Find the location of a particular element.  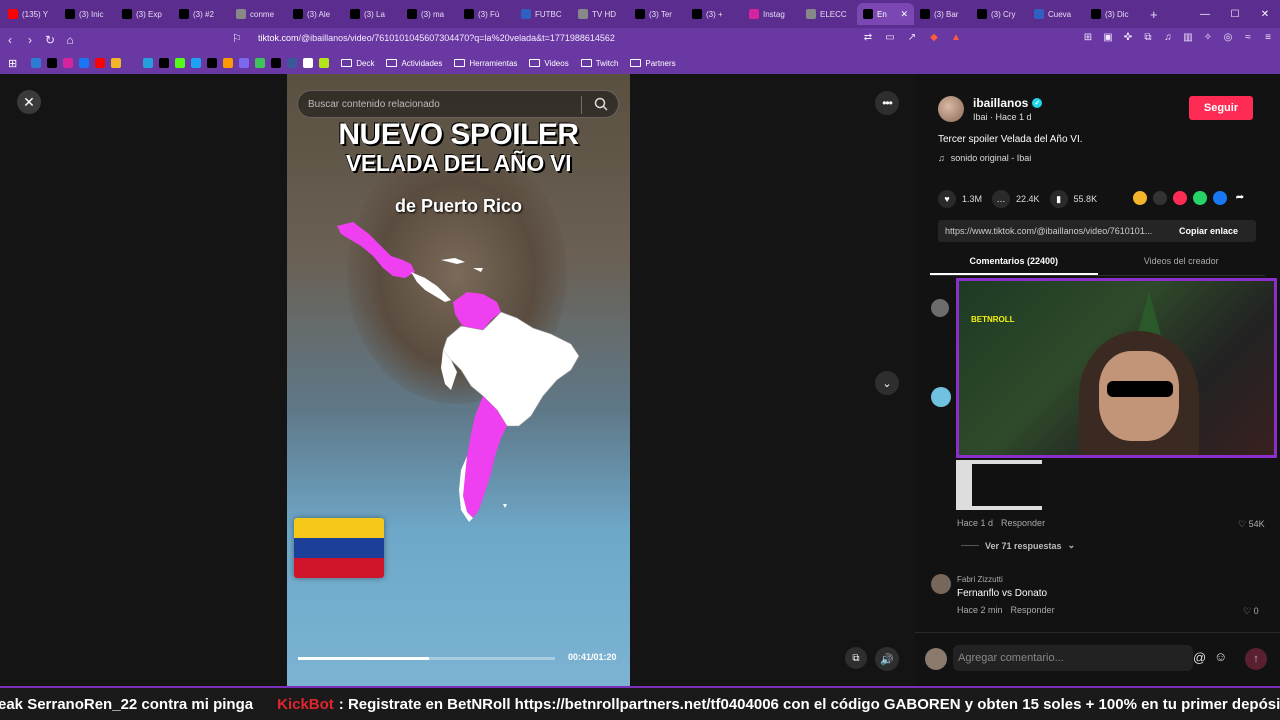

bookmark-folder: Herramientas is located at coordinates (485, 63).